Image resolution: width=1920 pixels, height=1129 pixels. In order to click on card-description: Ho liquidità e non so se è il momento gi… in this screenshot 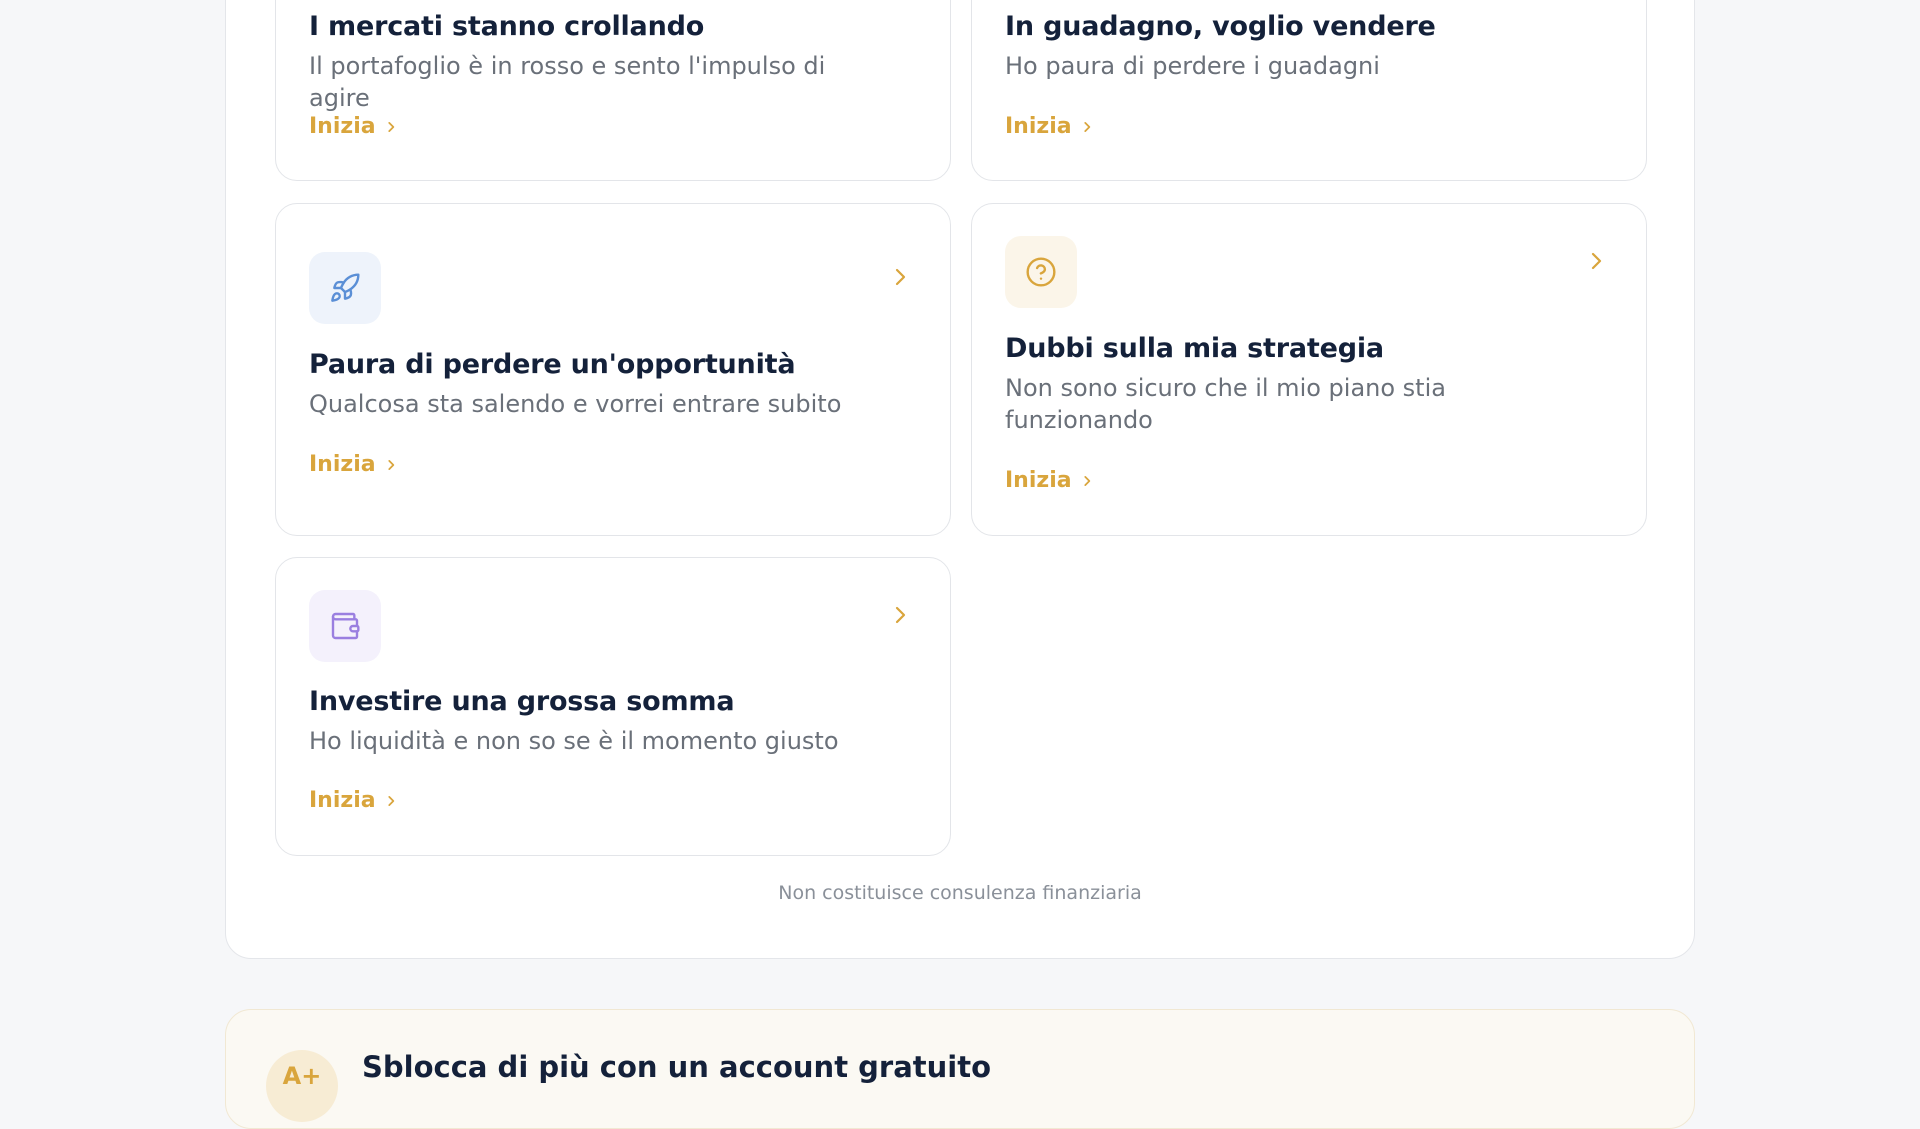, I will do `click(574, 741)`.